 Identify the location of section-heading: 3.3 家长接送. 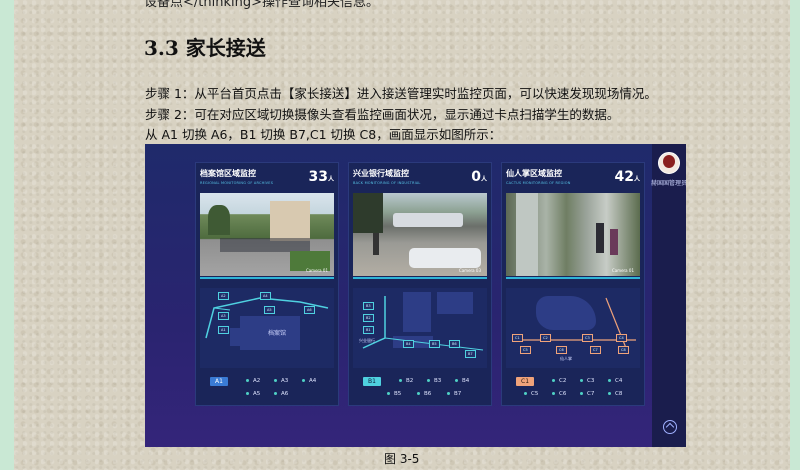
(205, 48).